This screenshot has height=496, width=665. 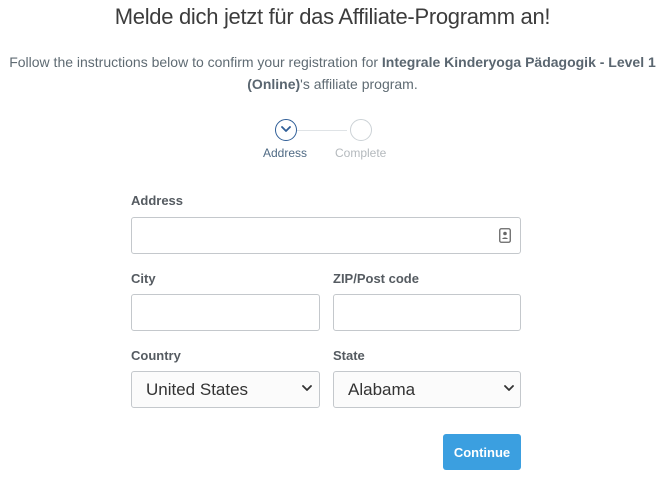 What do you see at coordinates (359, 84) in the screenshot?
I see `intro-suffix: 's affiliate program.` at bounding box center [359, 84].